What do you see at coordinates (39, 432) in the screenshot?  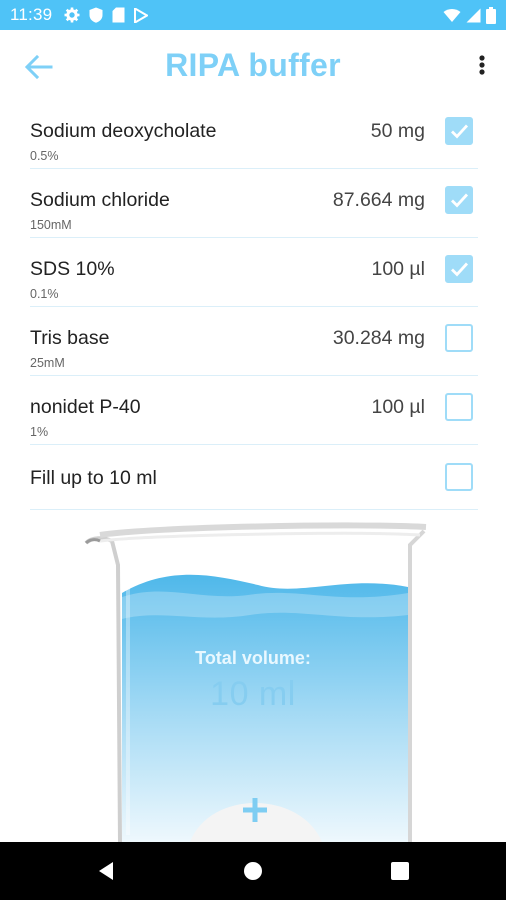 I see `ingredient-concentration: 1%` at bounding box center [39, 432].